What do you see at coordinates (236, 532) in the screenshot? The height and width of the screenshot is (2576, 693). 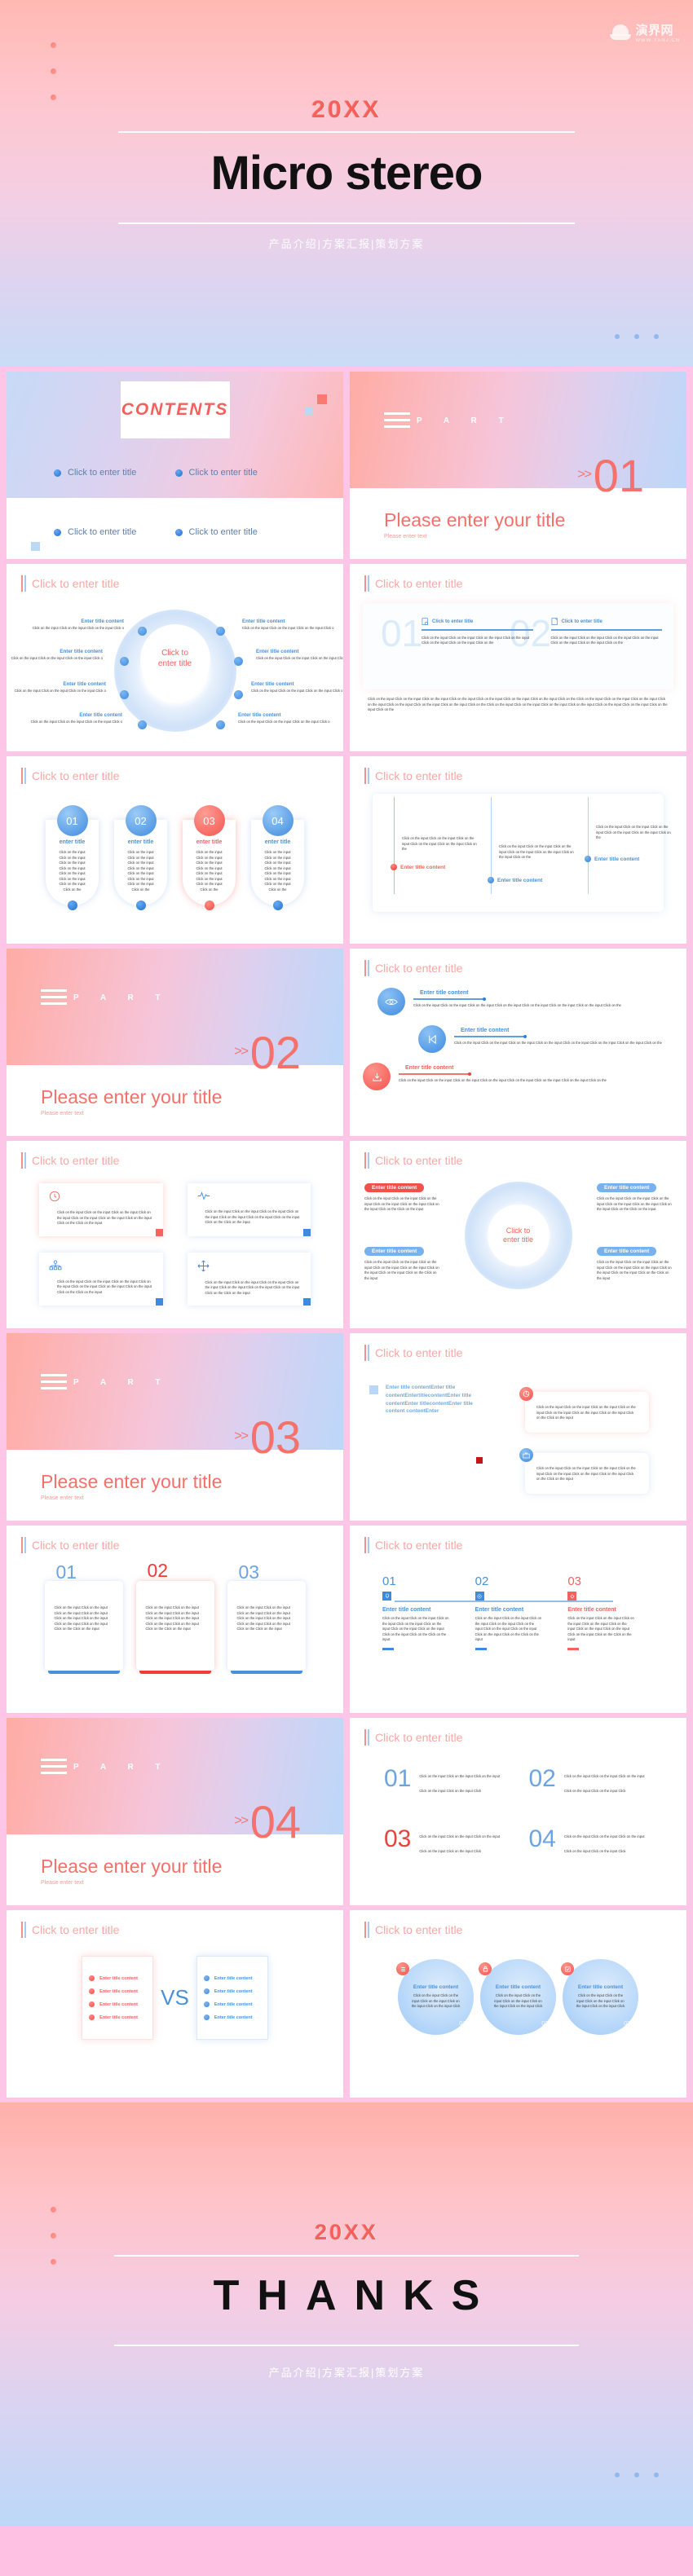 I see `contents-item-4: Click to enter title` at bounding box center [236, 532].